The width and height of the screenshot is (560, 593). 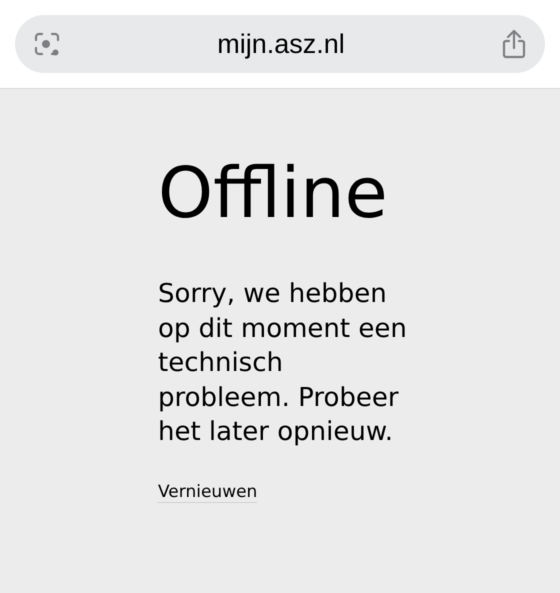 I want to click on visual-lookup-icon, so click(x=47, y=44).